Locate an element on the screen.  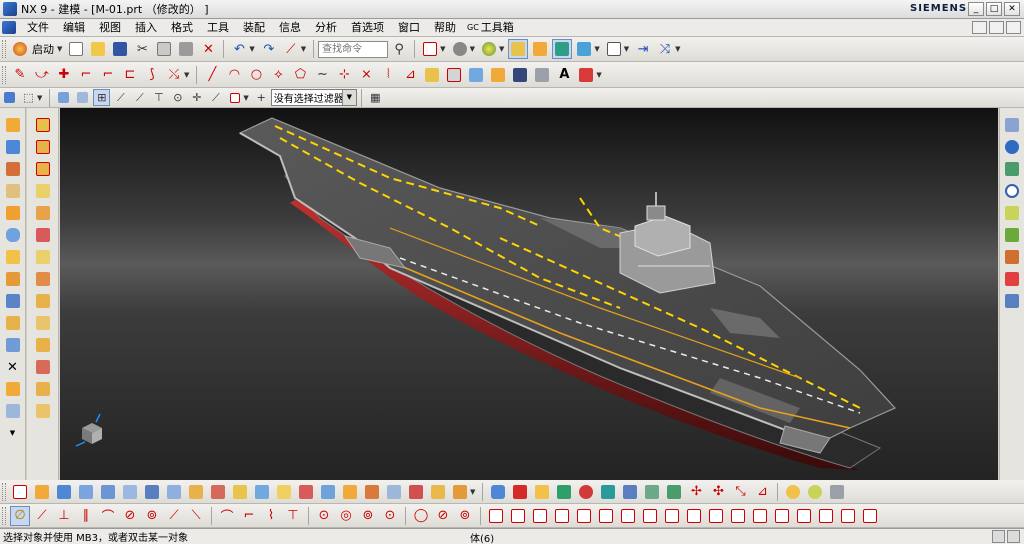
angle-dim-icon: ⟋ is located at coordinates (42, 516).